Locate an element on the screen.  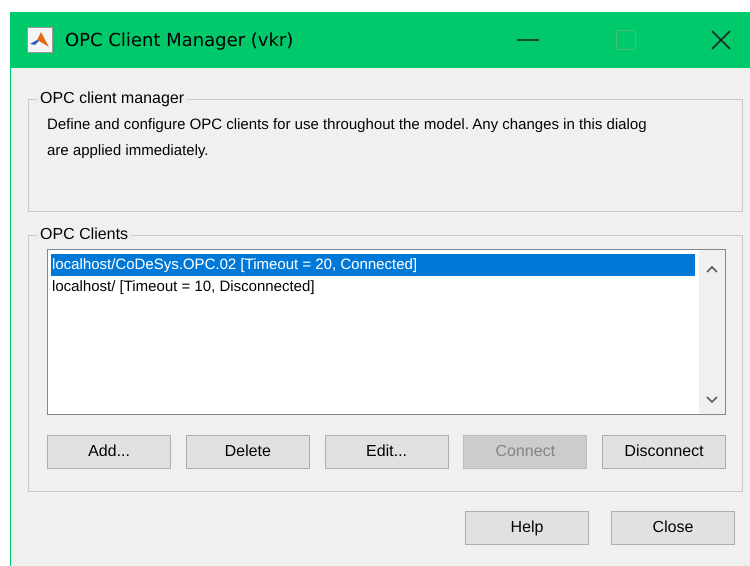
scroll-down-icon is located at coordinates (712, 400).